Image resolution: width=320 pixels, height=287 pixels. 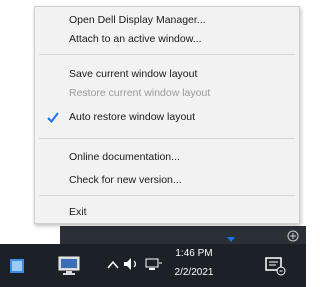 What do you see at coordinates (275, 268) in the screenshot?
I see `notifications-icon` at bounding box center [275, 268].